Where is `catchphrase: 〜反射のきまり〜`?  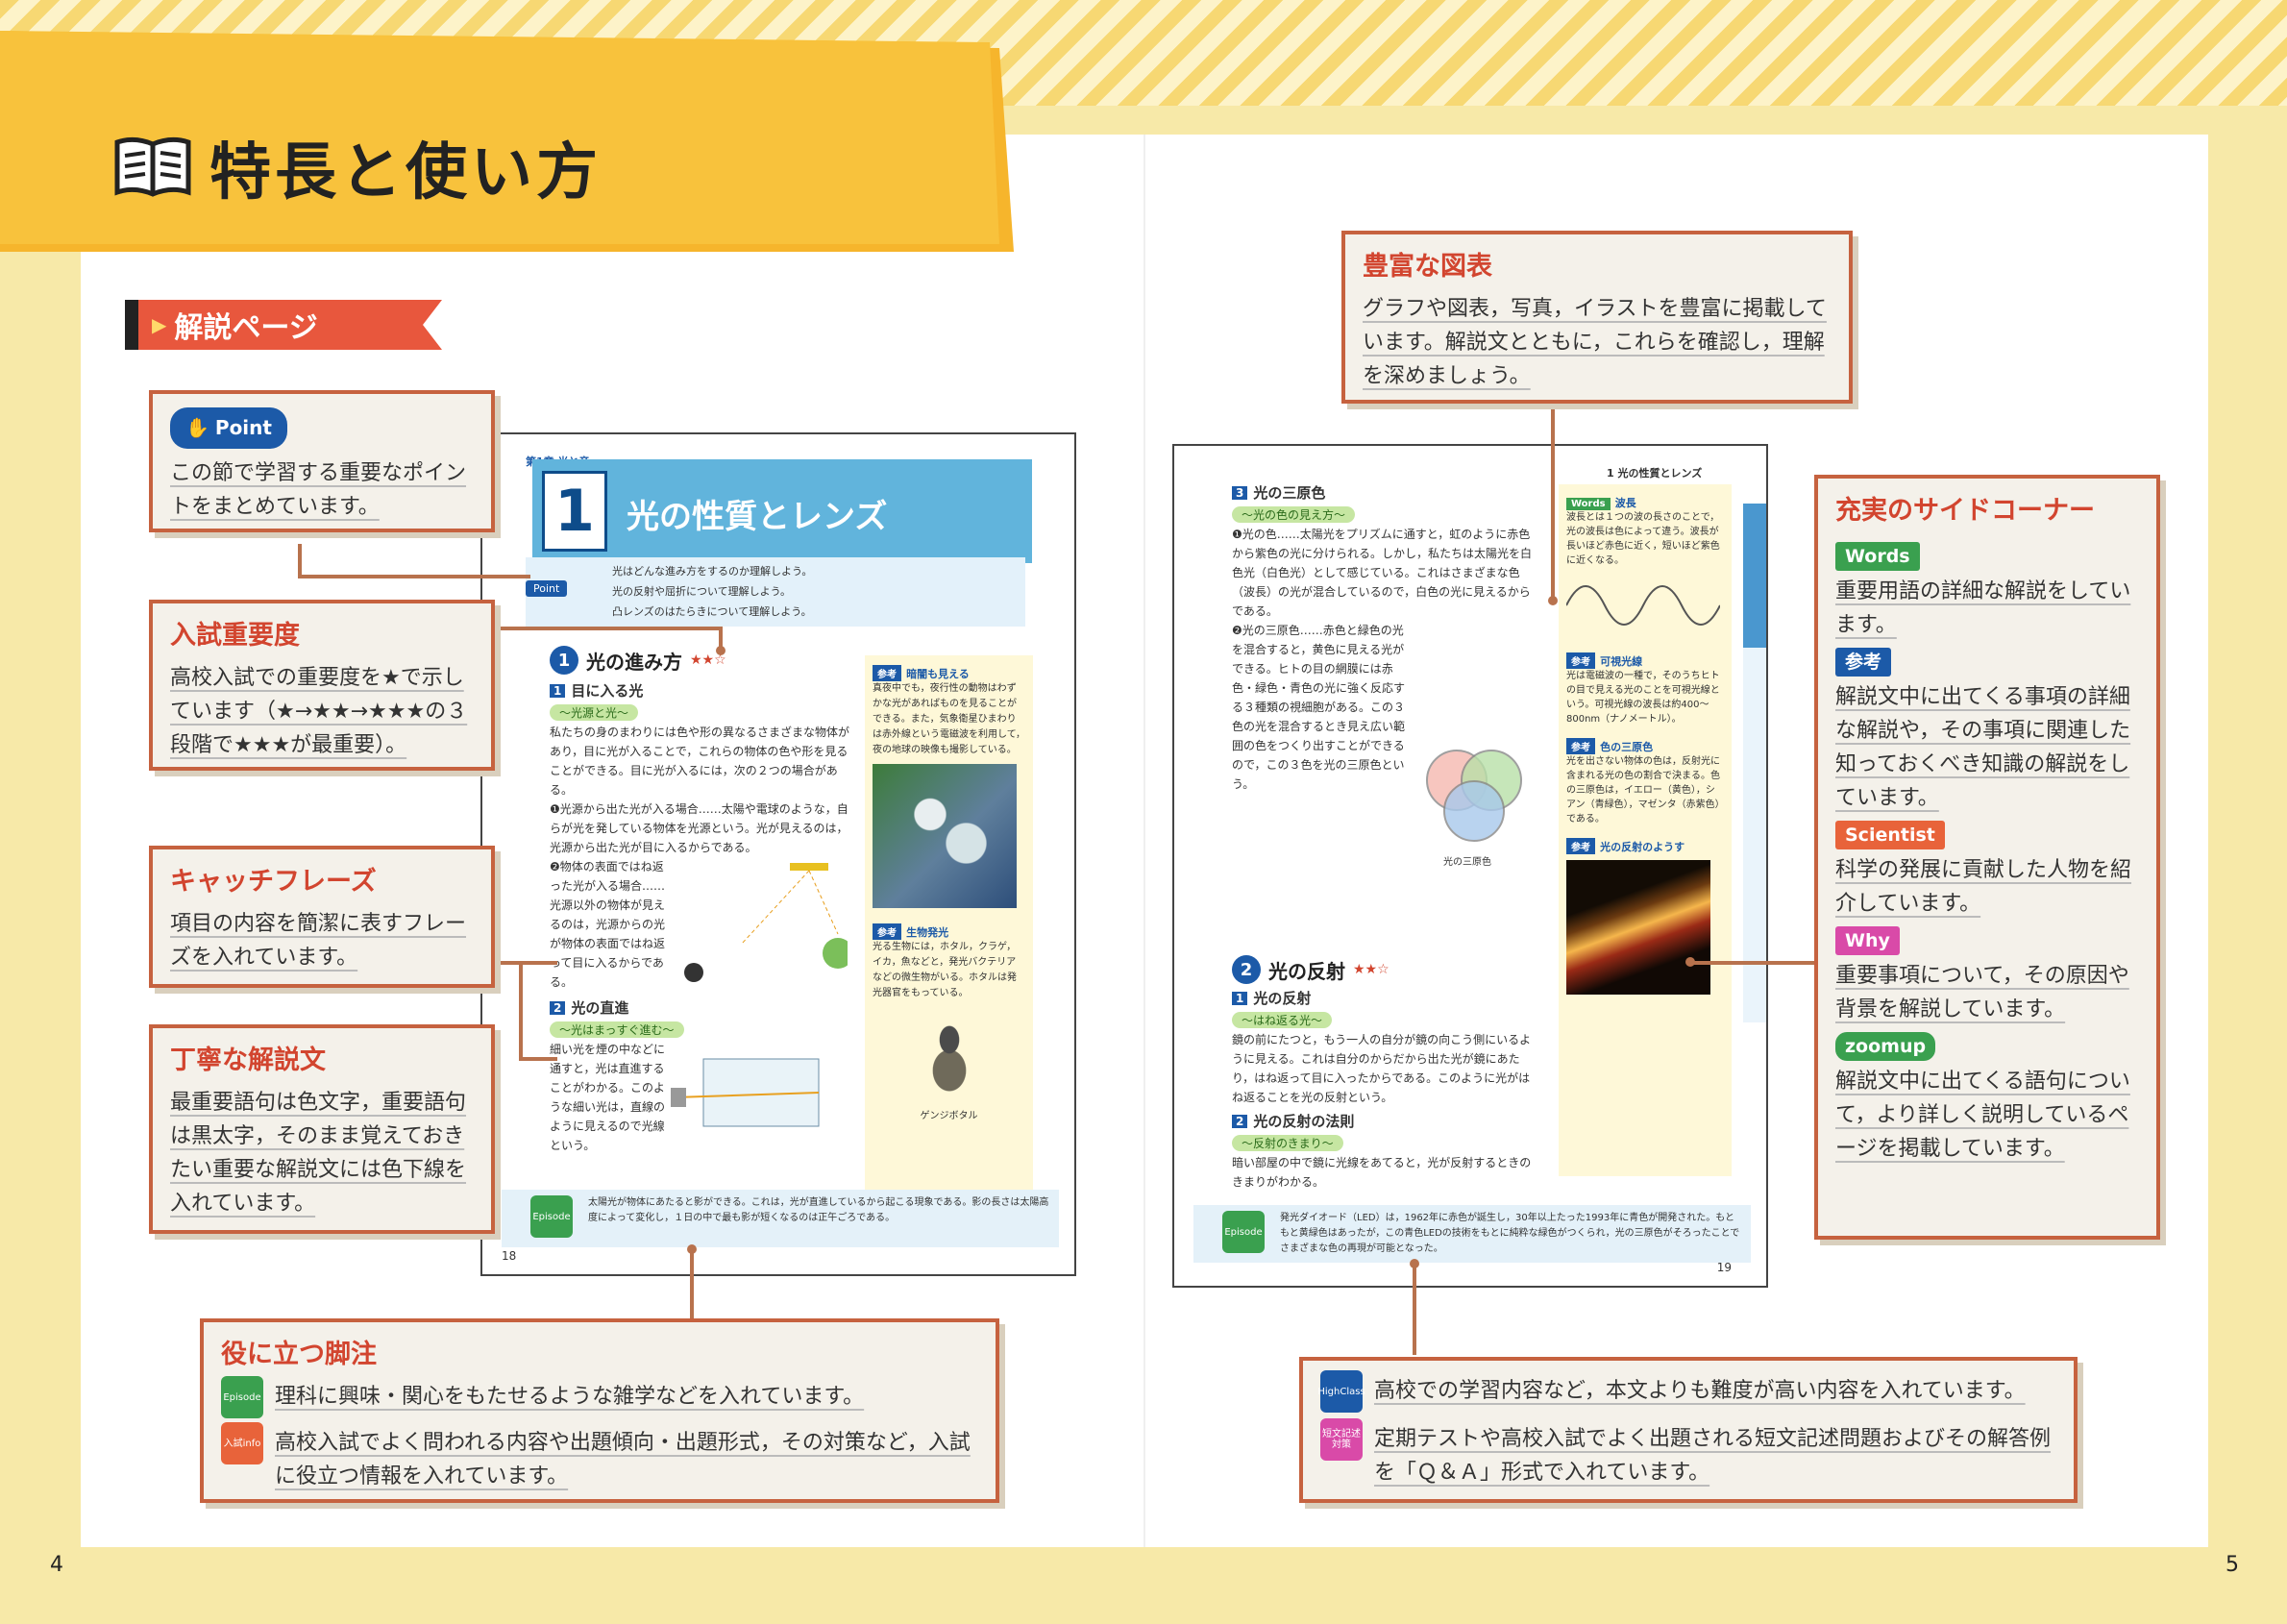 catchphrase: 〜反射のきまり〜 is located at coordinates (1287, 1143).